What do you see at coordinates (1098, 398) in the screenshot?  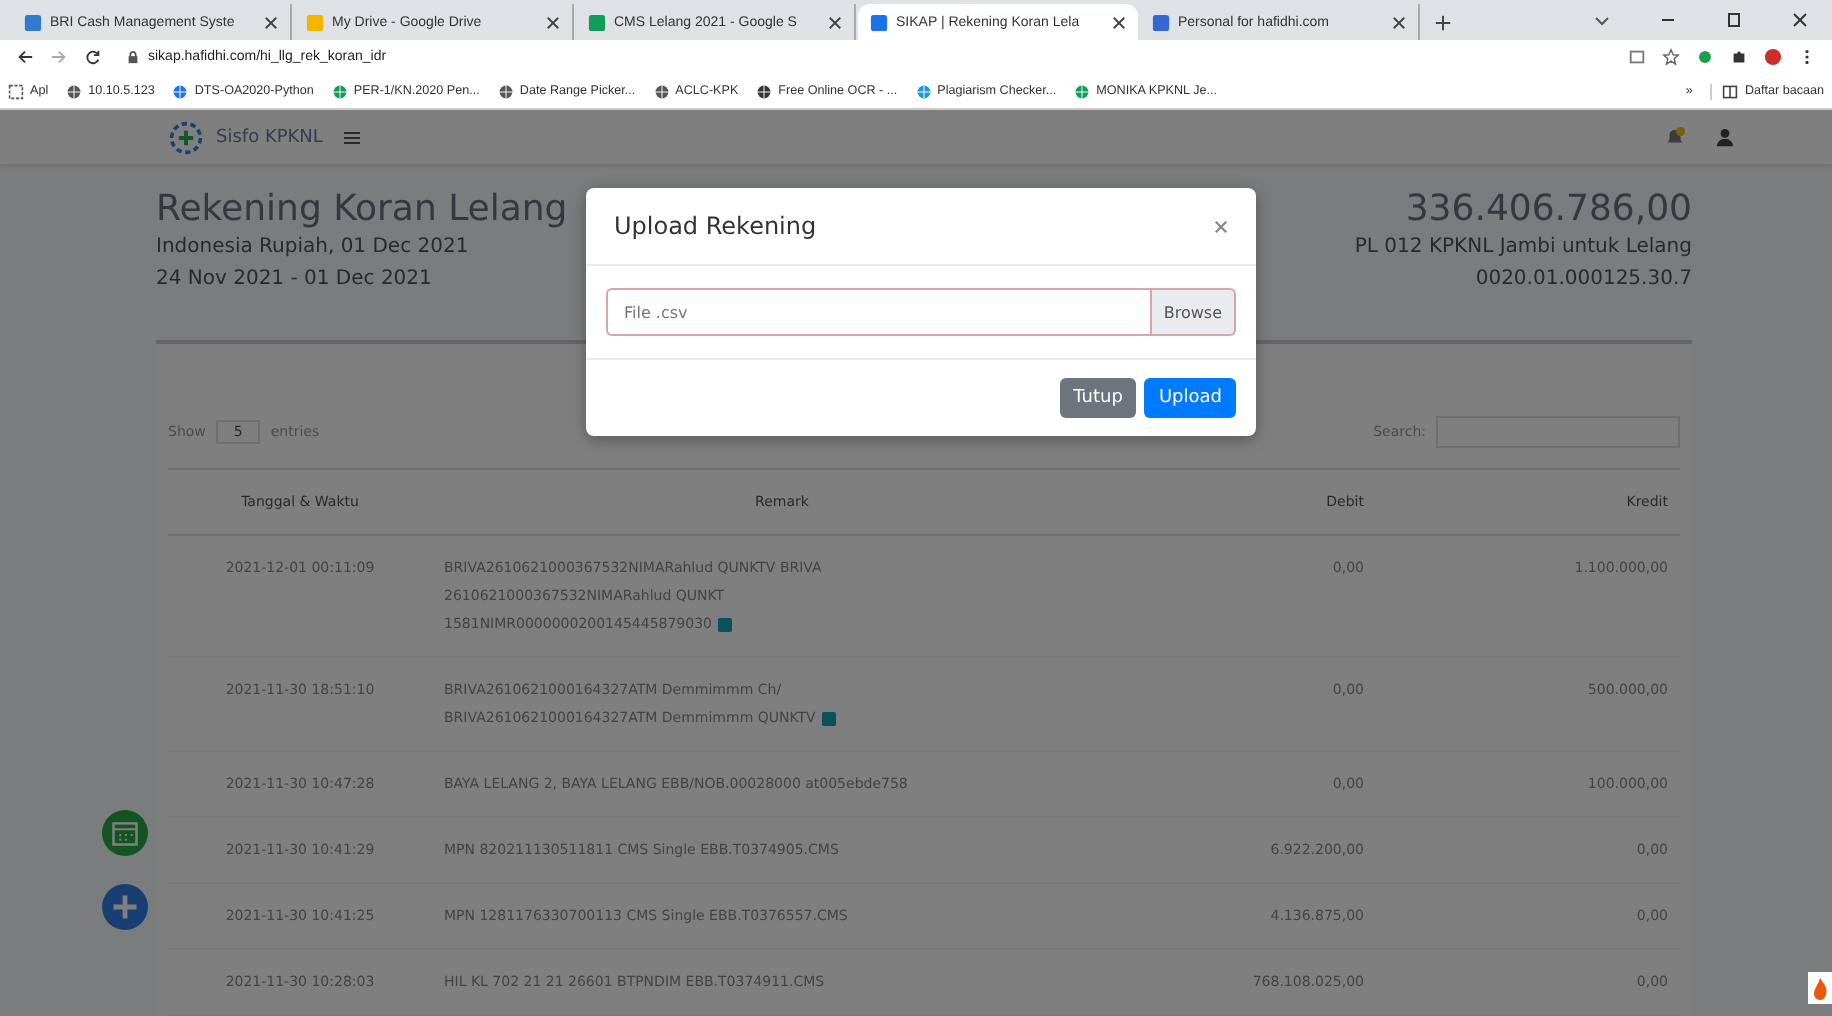 I see `close-button: Tutup` at bounding box center [1098, 398].